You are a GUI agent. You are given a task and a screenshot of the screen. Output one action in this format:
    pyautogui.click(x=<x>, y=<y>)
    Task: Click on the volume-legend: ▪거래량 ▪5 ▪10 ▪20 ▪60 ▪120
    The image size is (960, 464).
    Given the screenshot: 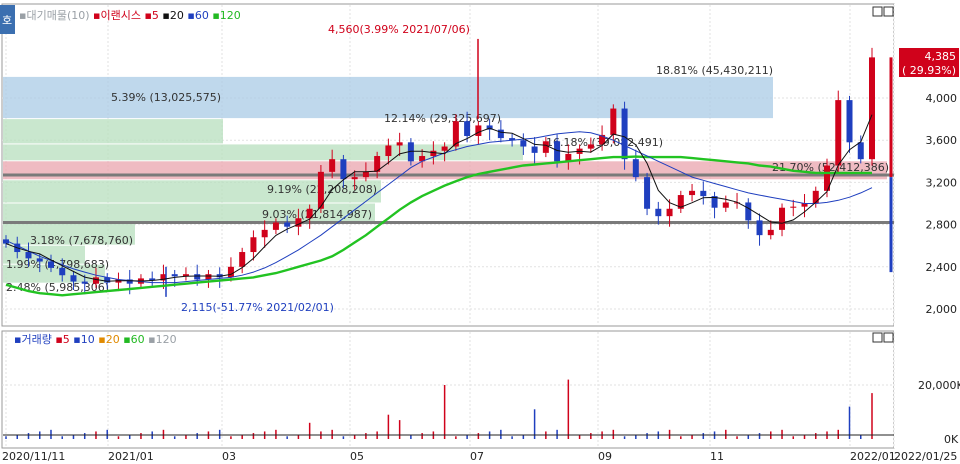 What is the action you would take?
    pyautogui.click(x=95, y=339)
    